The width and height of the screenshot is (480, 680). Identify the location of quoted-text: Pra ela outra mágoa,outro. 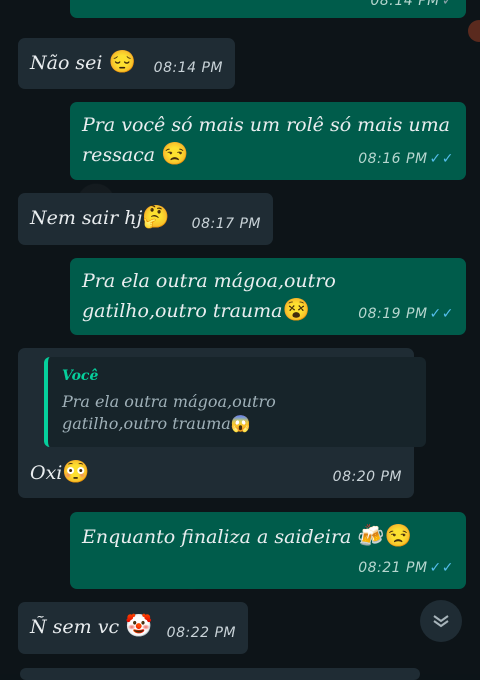
(169, 401).